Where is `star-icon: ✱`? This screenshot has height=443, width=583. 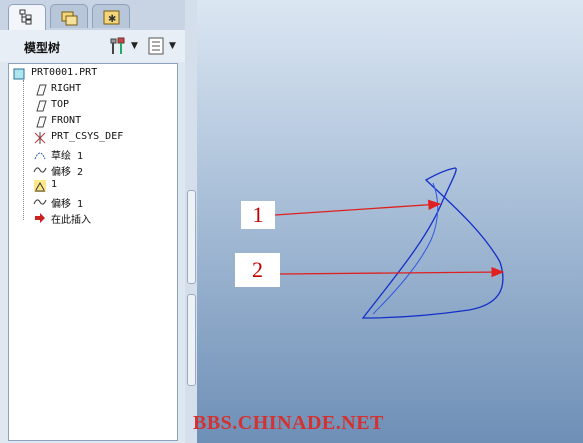 star-icon: ✱ is located at coordinates (111, 17).